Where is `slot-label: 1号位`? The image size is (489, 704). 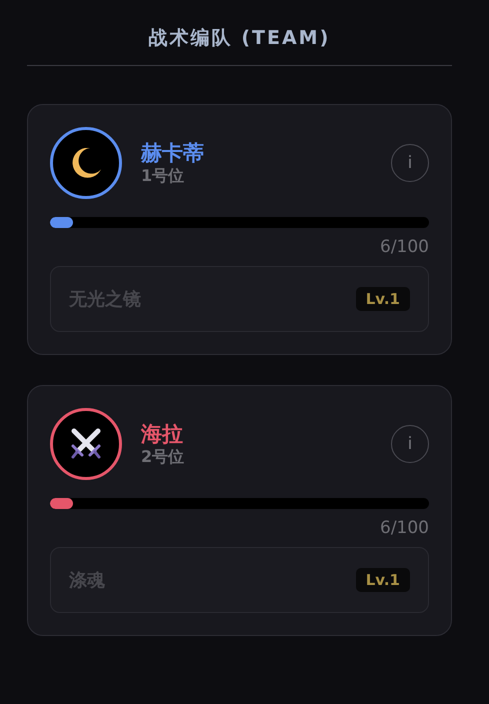
slot-label: 1号位 is located at coordinates (163, 176).